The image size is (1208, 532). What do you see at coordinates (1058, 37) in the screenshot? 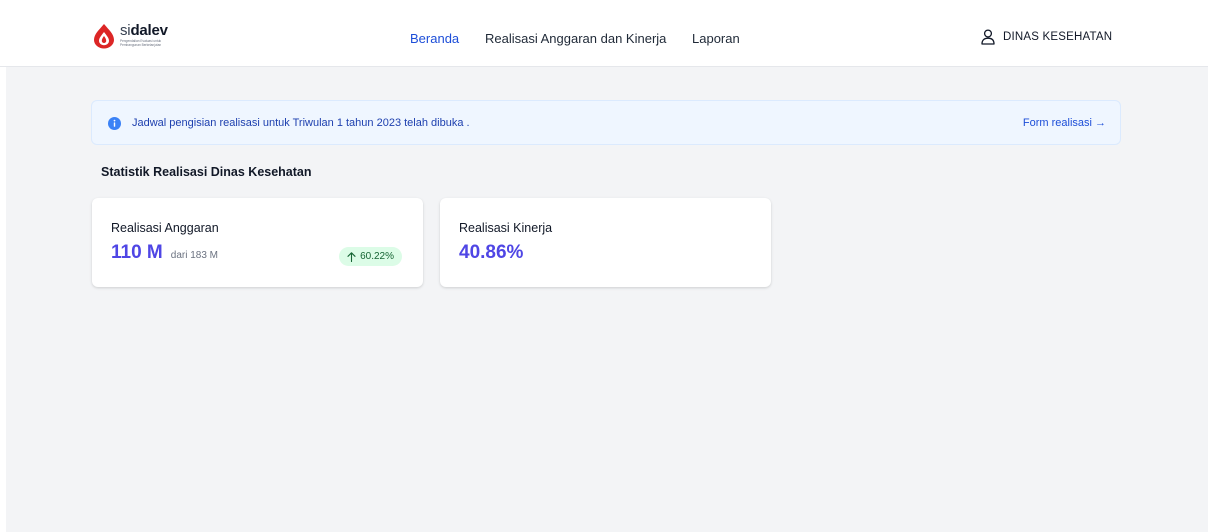
I see `user-name: DINAS KESEHATAN` at bounding box center [1058, 37].